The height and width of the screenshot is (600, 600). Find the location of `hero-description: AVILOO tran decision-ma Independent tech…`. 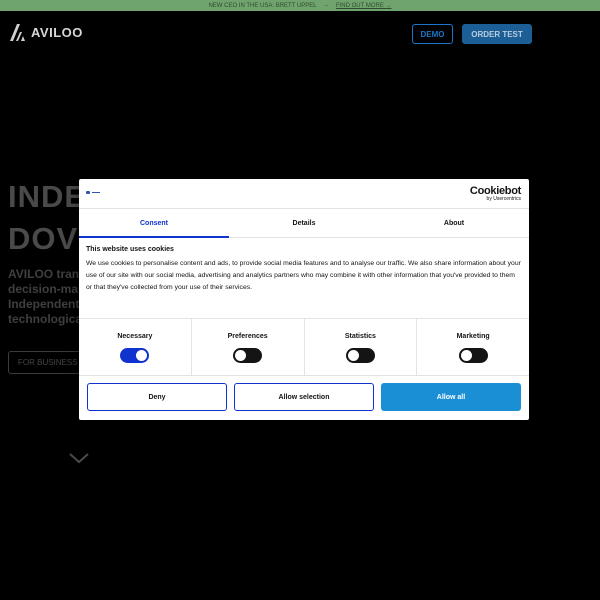

hero-description: AVILOO tran decision-ma Independent tech… is located at coordinates (48, 297).